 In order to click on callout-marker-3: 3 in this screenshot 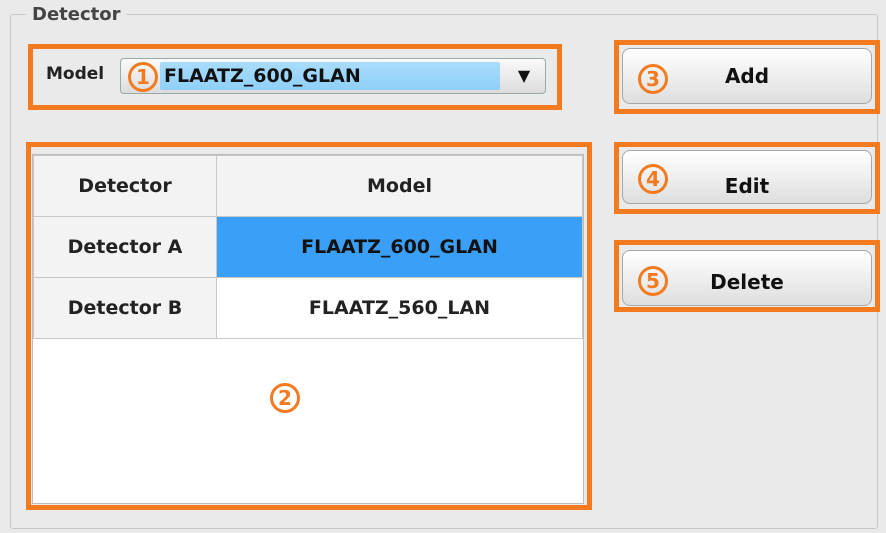, I will do `click(653, 79)`.